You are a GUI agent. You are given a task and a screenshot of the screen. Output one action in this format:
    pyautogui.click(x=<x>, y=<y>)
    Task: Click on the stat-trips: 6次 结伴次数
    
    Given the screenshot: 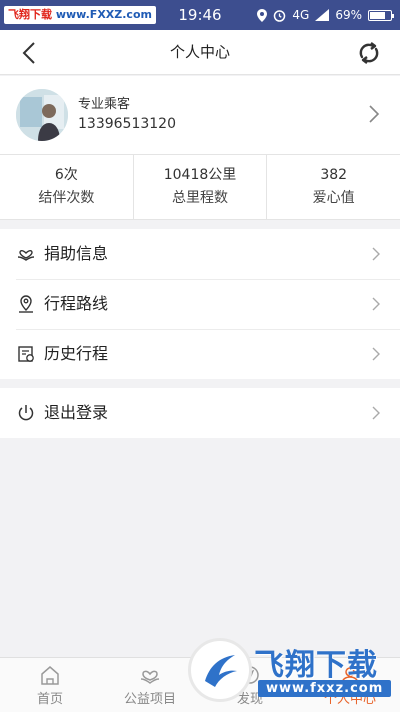 What is the action you would take?
    pyautogui.click(x=67, y=187)
    